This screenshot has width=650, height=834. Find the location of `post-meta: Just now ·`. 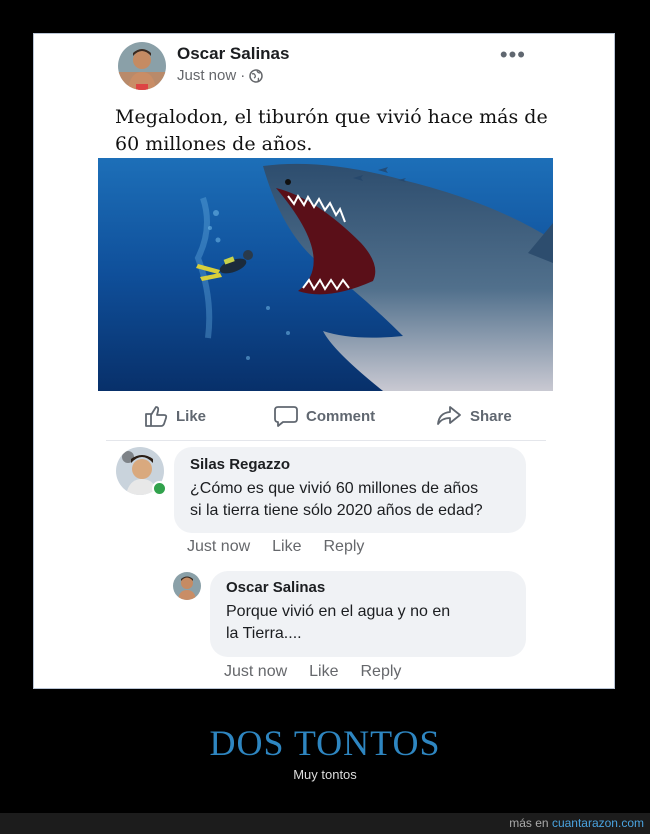

post-meta: Just now · is located at coordinates (220, 75).